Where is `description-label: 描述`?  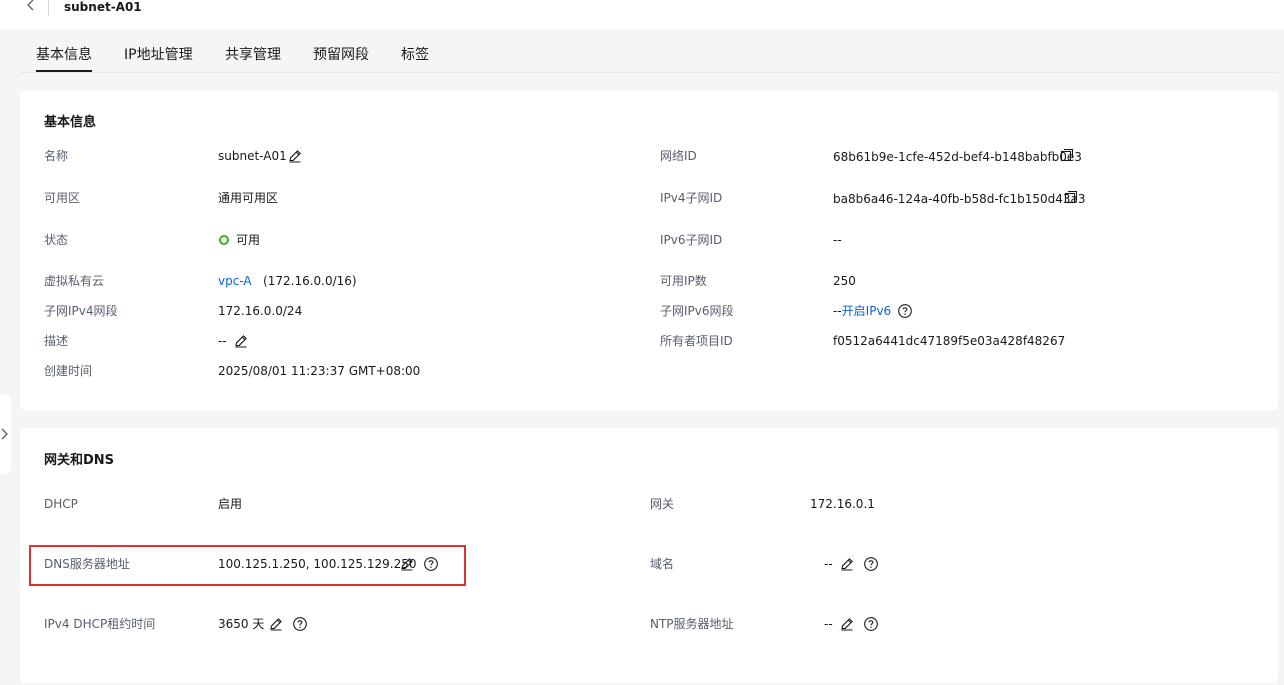
description-label: 描述 is located at coordinates (56, 341).